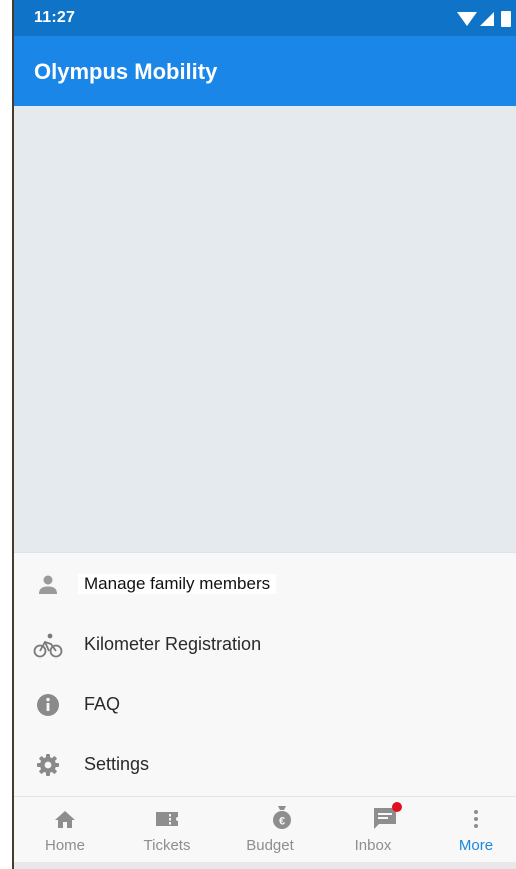 This screenshot has width=516, height=869. Describe the element at coordinates (48, 705) in the screenshot. I see `info-icon` at that location.